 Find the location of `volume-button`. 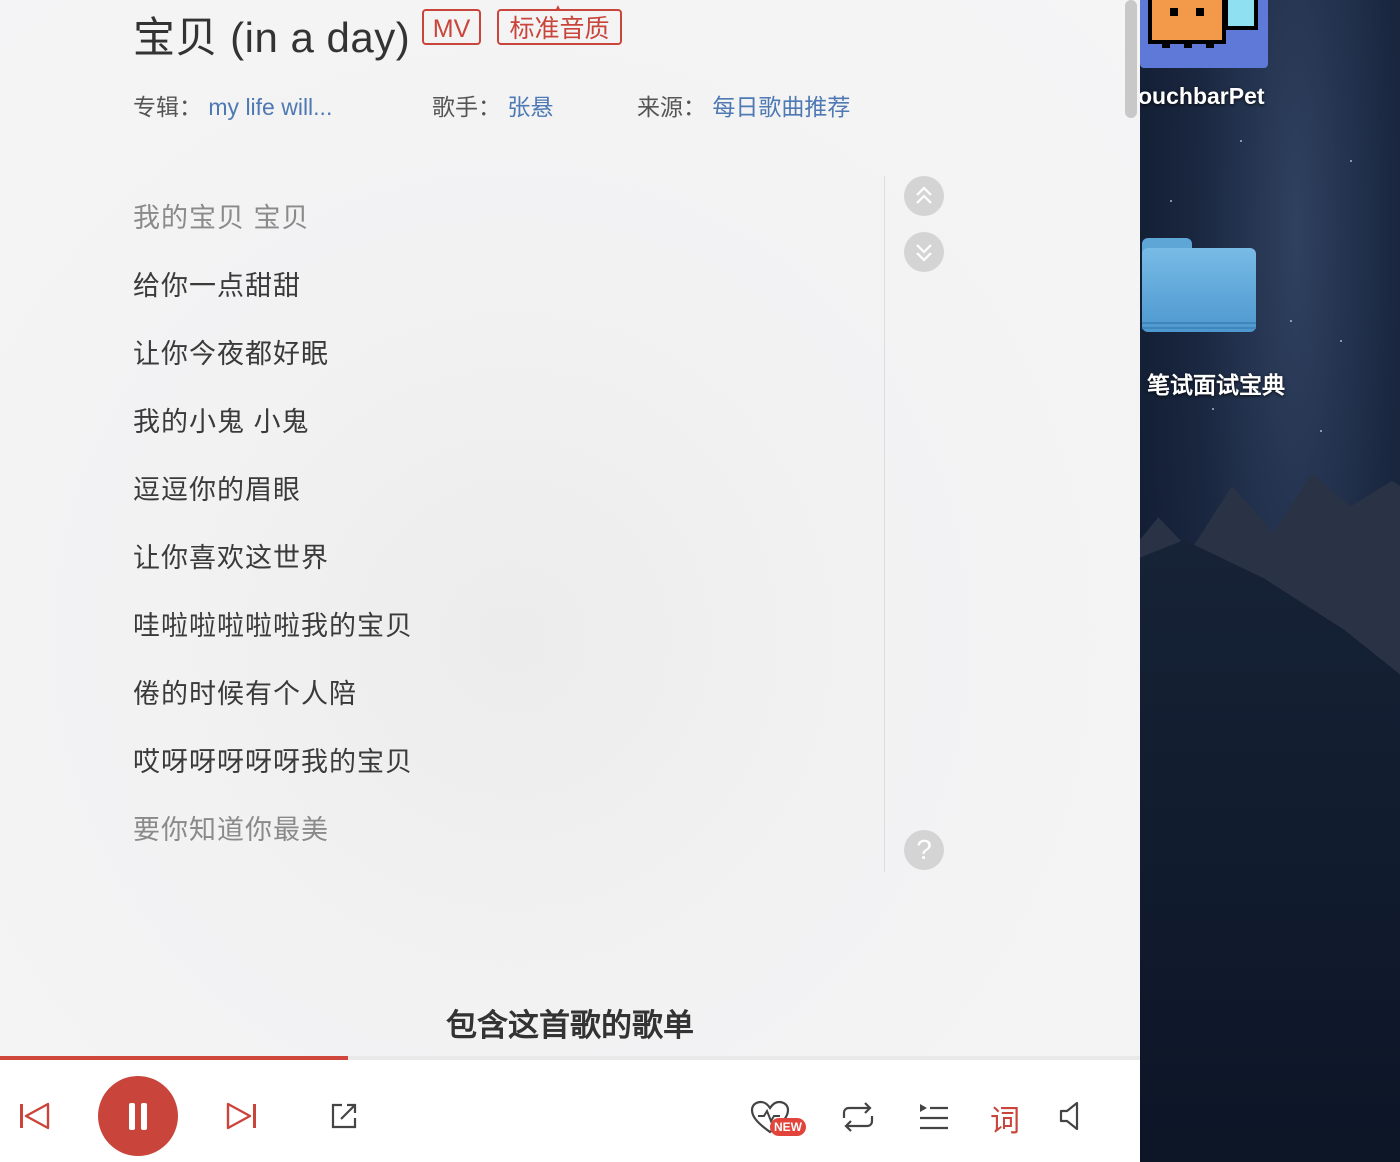

volume-button is located at coordinates (1071, 1116).